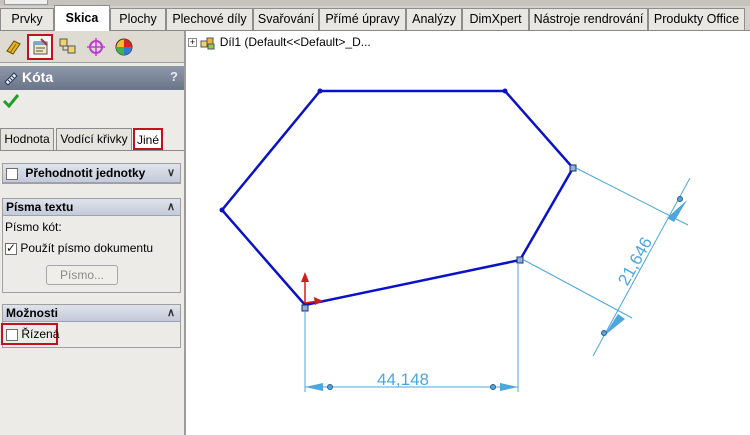 The height and width of the screenshot is (435, 750). What do you see at coordinates (209, 19) in the screenshot?
I see `tab-plechove-dily: Plechové díly` at bounding box center [209, 19].